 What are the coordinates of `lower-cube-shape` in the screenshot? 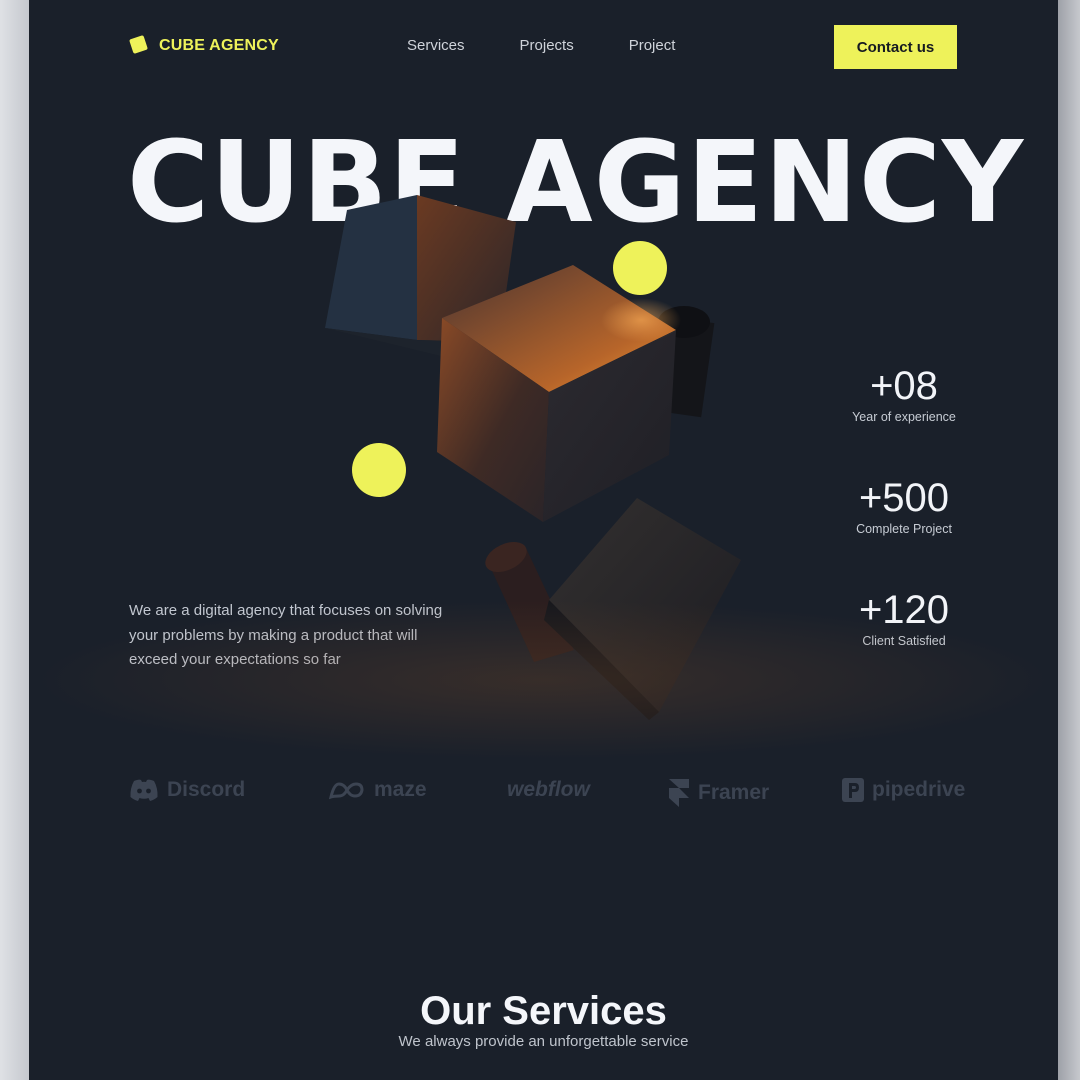 It's located at (642, 609).